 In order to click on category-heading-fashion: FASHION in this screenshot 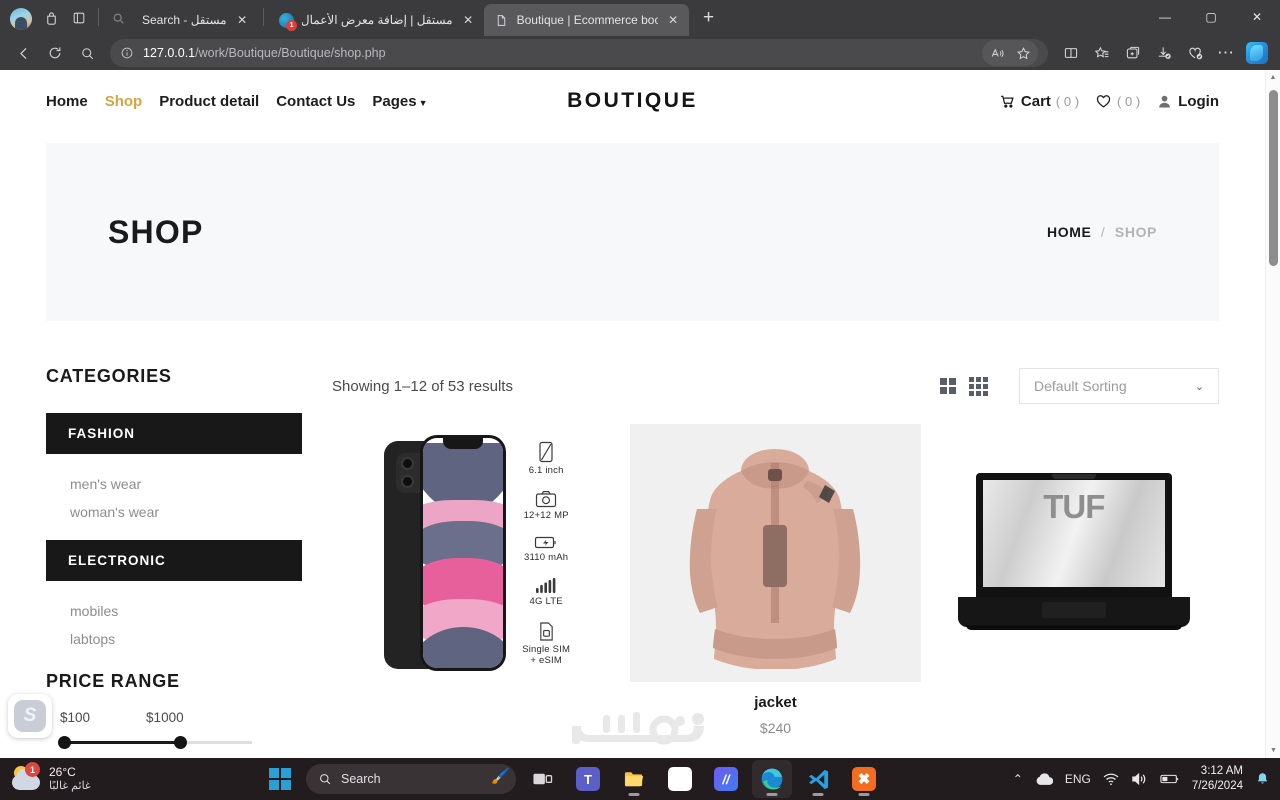, I will do `click(174, 433)`.